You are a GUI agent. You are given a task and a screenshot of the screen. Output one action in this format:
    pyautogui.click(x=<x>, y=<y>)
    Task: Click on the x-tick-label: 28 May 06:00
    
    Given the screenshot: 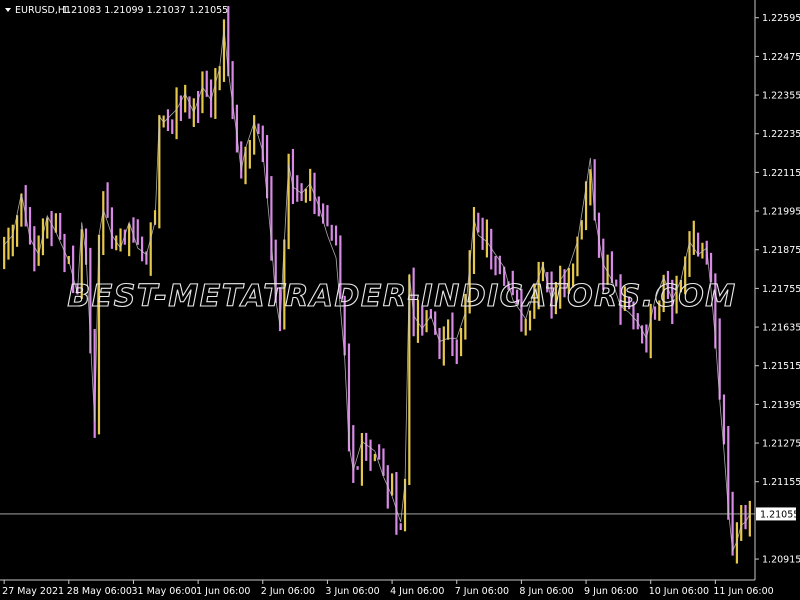 What is the action you would take?
    pyautogui.click(x=99, y=591)
    